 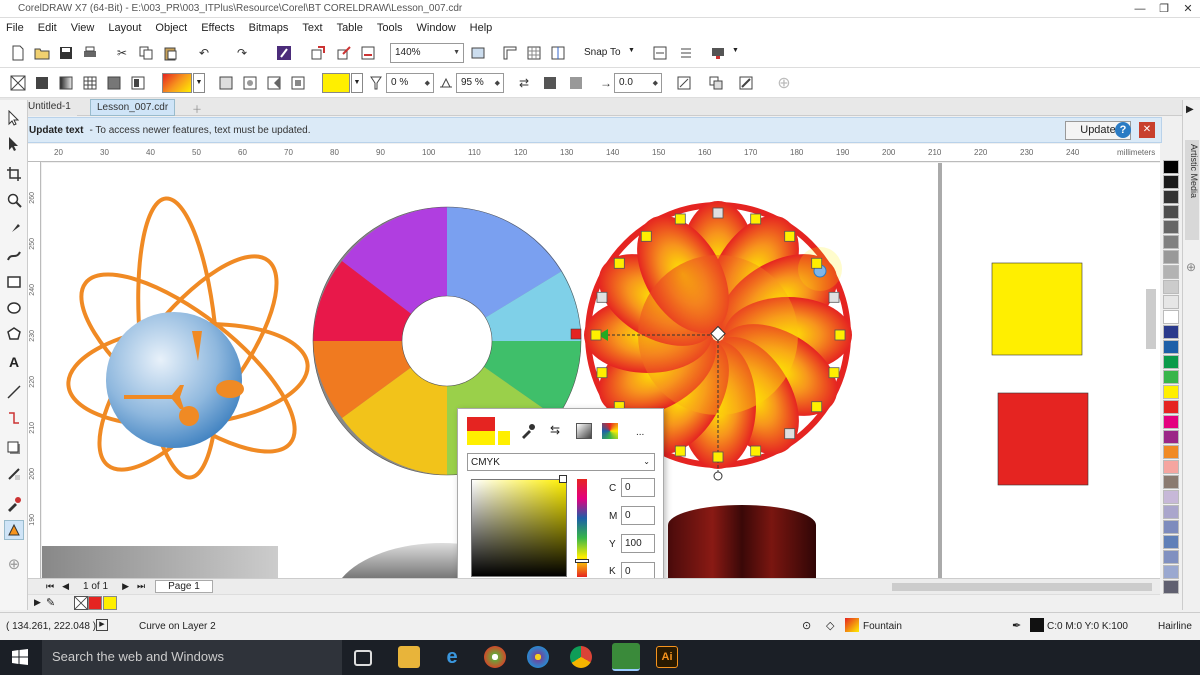 I want to click on palette-options-icon: ▶, so click(x=37, y=602).